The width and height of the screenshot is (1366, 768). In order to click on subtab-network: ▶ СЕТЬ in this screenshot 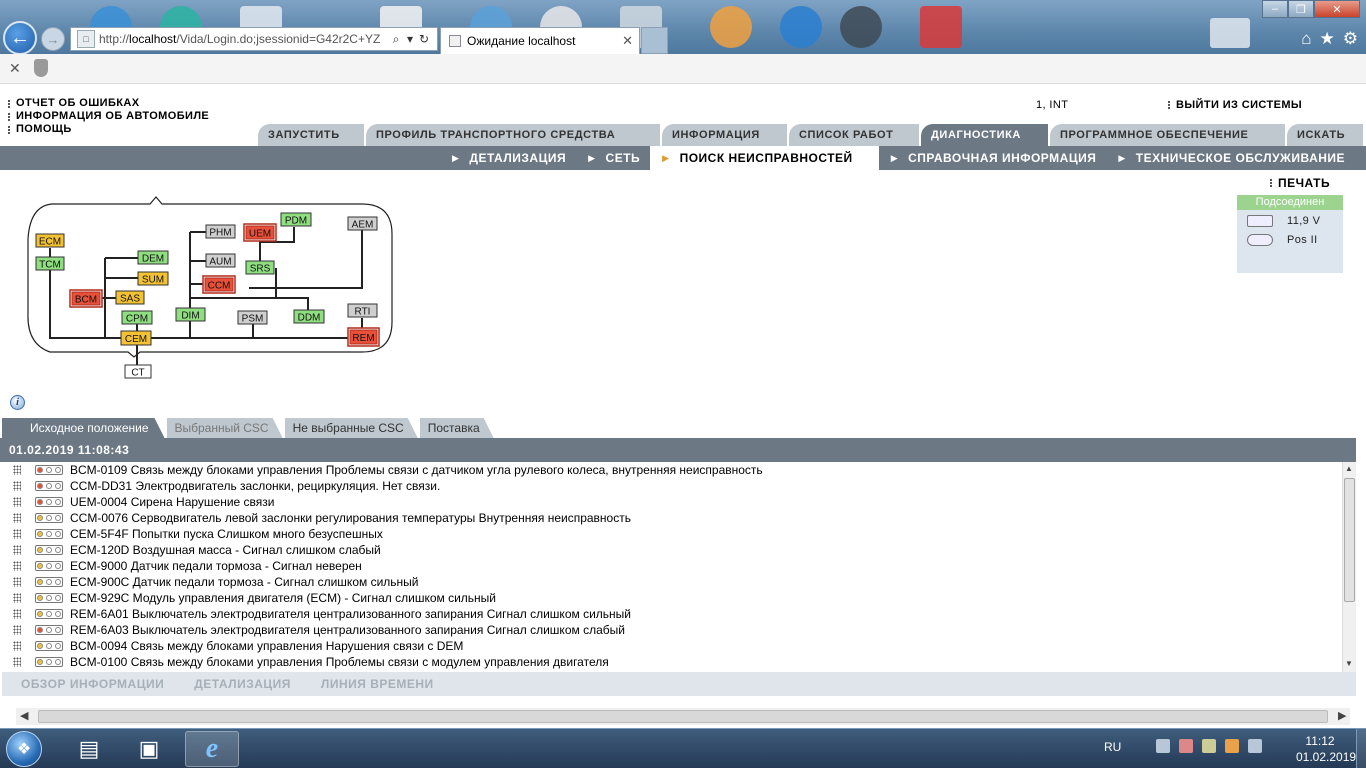, I will do `click(613, 158)`.